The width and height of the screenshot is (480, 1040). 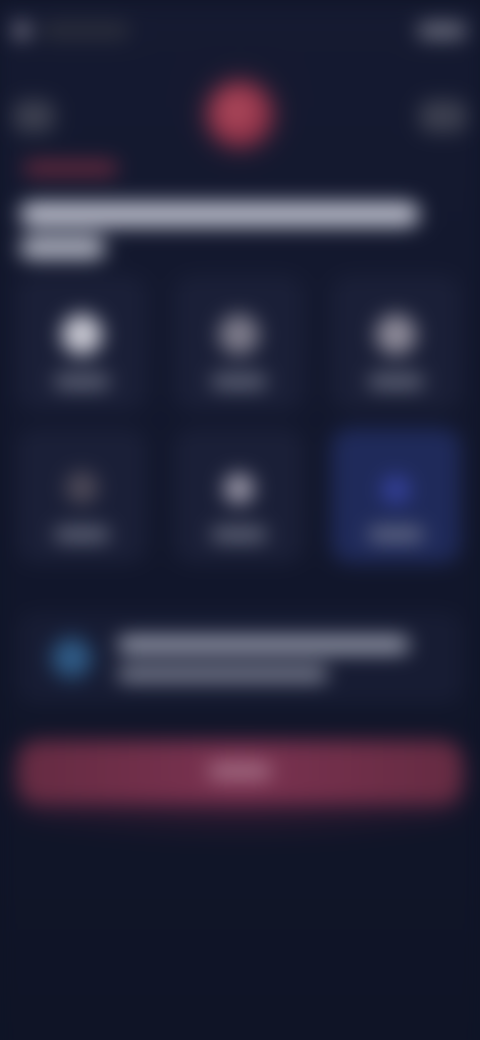 What do you see at coordinates (240, 811) in the screenshot?
I see `bottom-glow` at bounding box center [240, 811].